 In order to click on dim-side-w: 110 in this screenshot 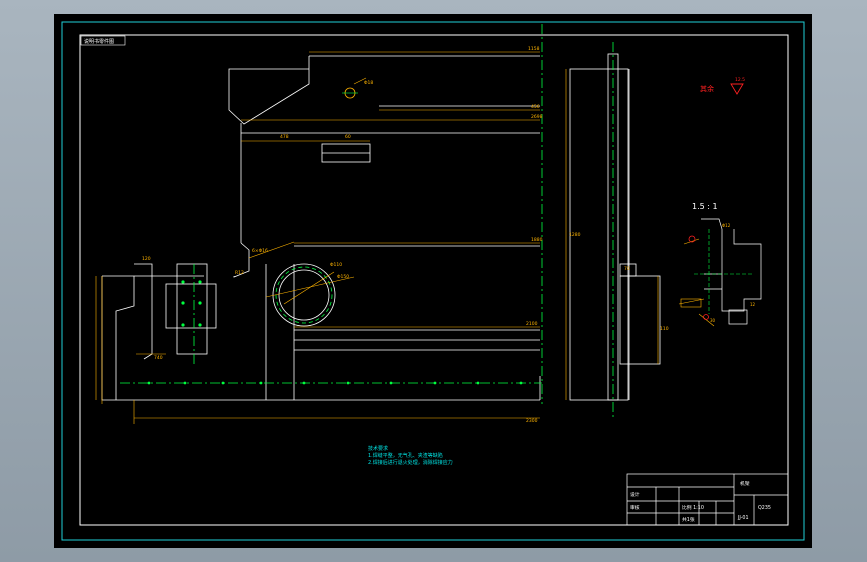, I will do `click(664, 329)`.